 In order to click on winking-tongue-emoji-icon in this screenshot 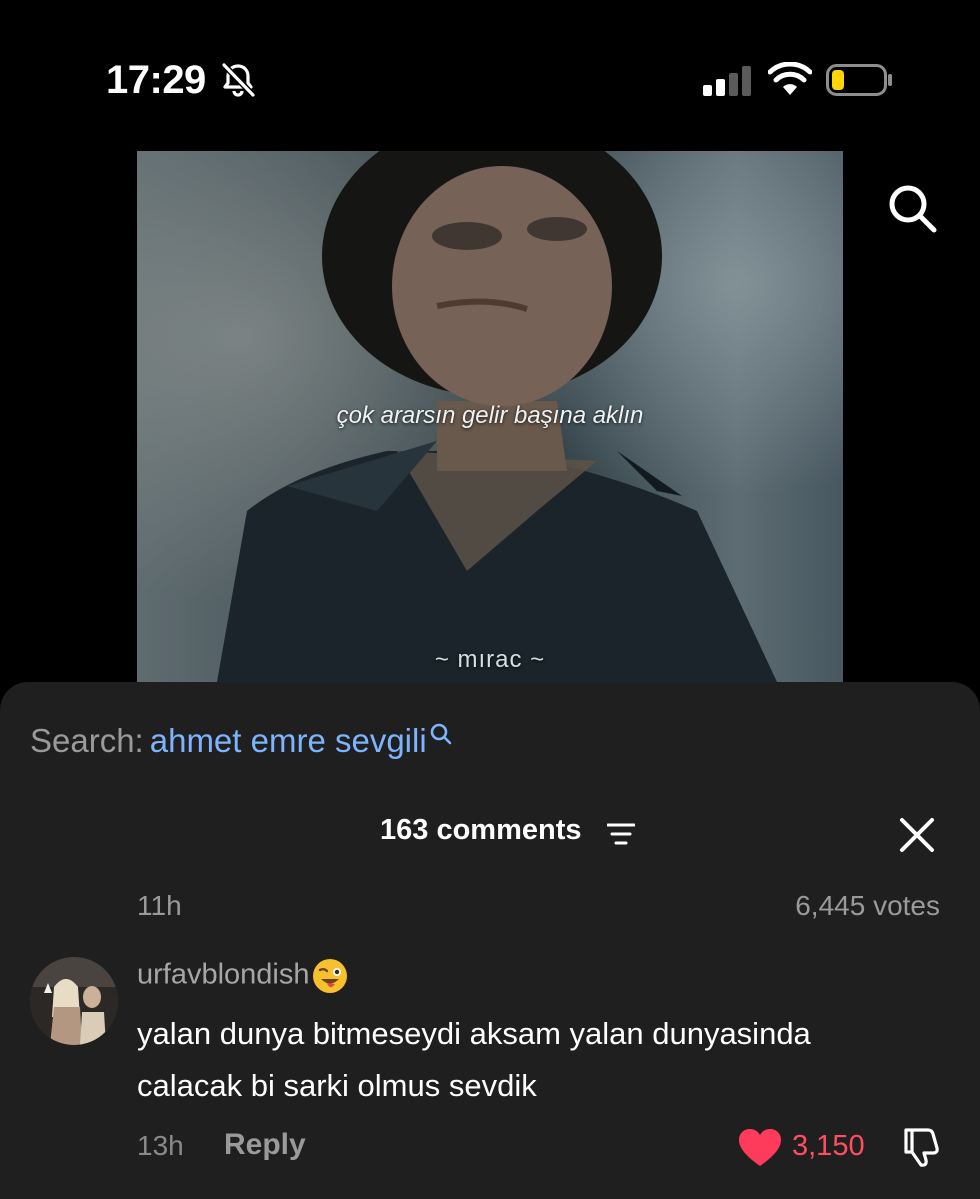, I will do `click(329, 976)`.